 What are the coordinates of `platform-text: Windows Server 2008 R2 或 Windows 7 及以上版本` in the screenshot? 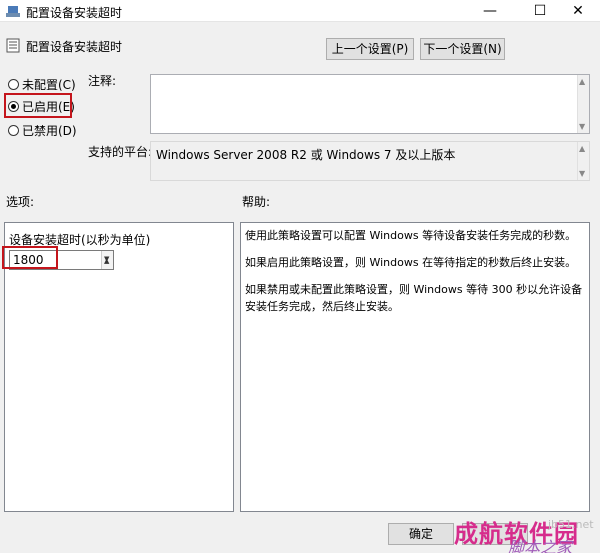 It's located at (306, 155).